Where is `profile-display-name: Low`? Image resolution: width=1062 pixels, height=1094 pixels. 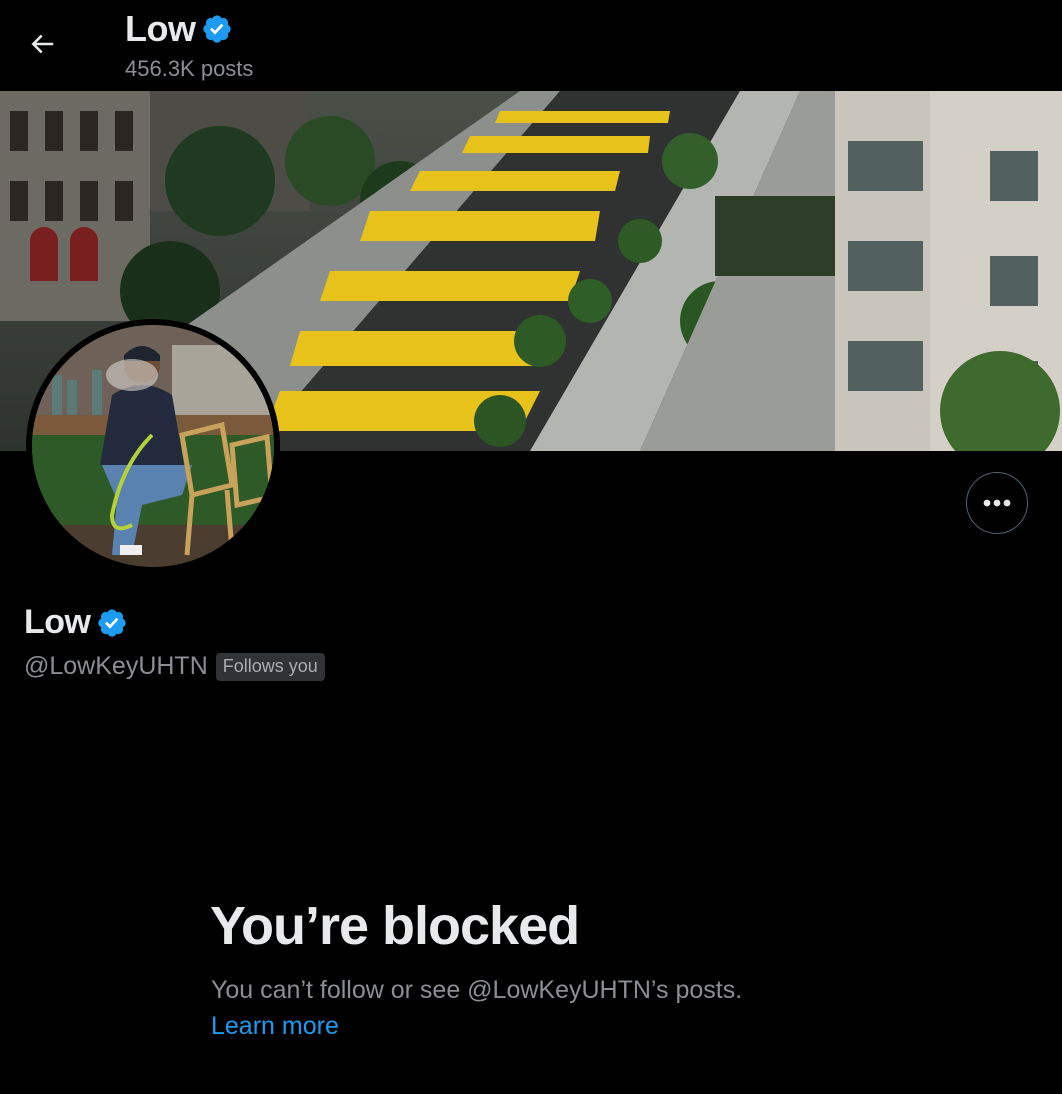
profile-display-name: Low is located at coordinates (57, 622).